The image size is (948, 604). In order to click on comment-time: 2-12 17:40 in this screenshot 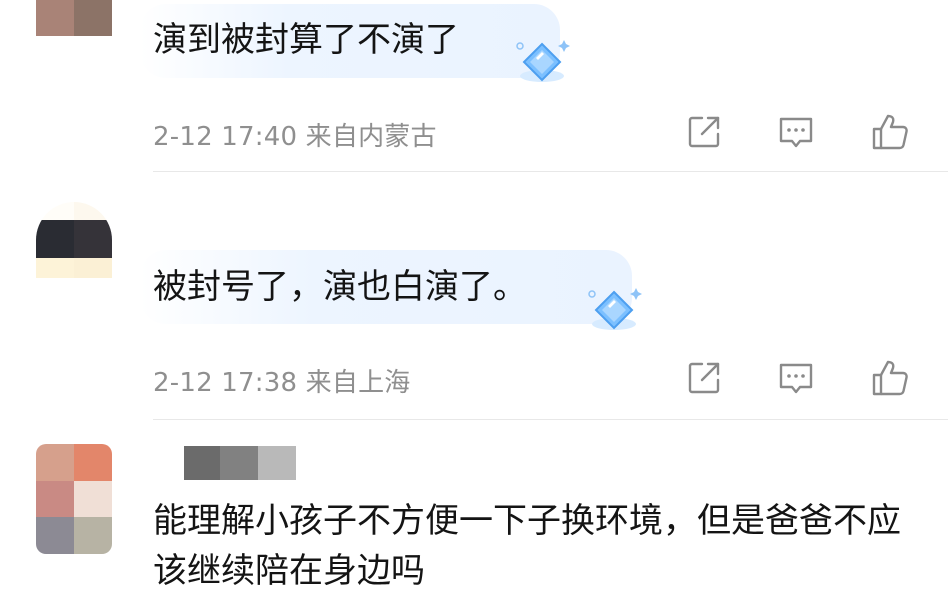, I will do `click(225, 137)`.